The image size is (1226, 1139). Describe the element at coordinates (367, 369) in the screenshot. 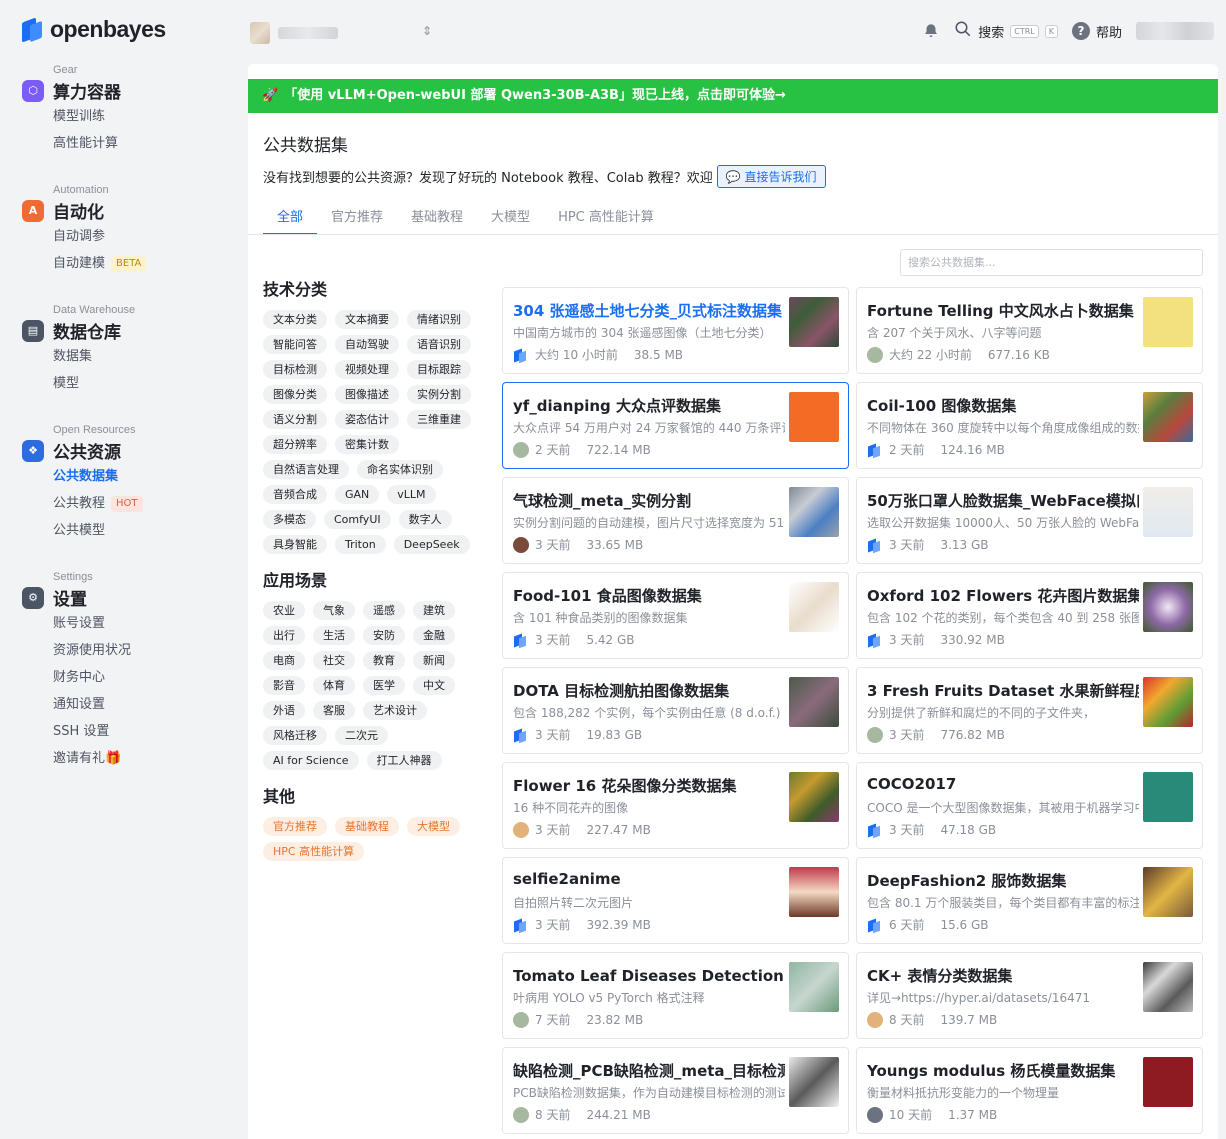

I see `filter-tag: 视频处理` at that location.